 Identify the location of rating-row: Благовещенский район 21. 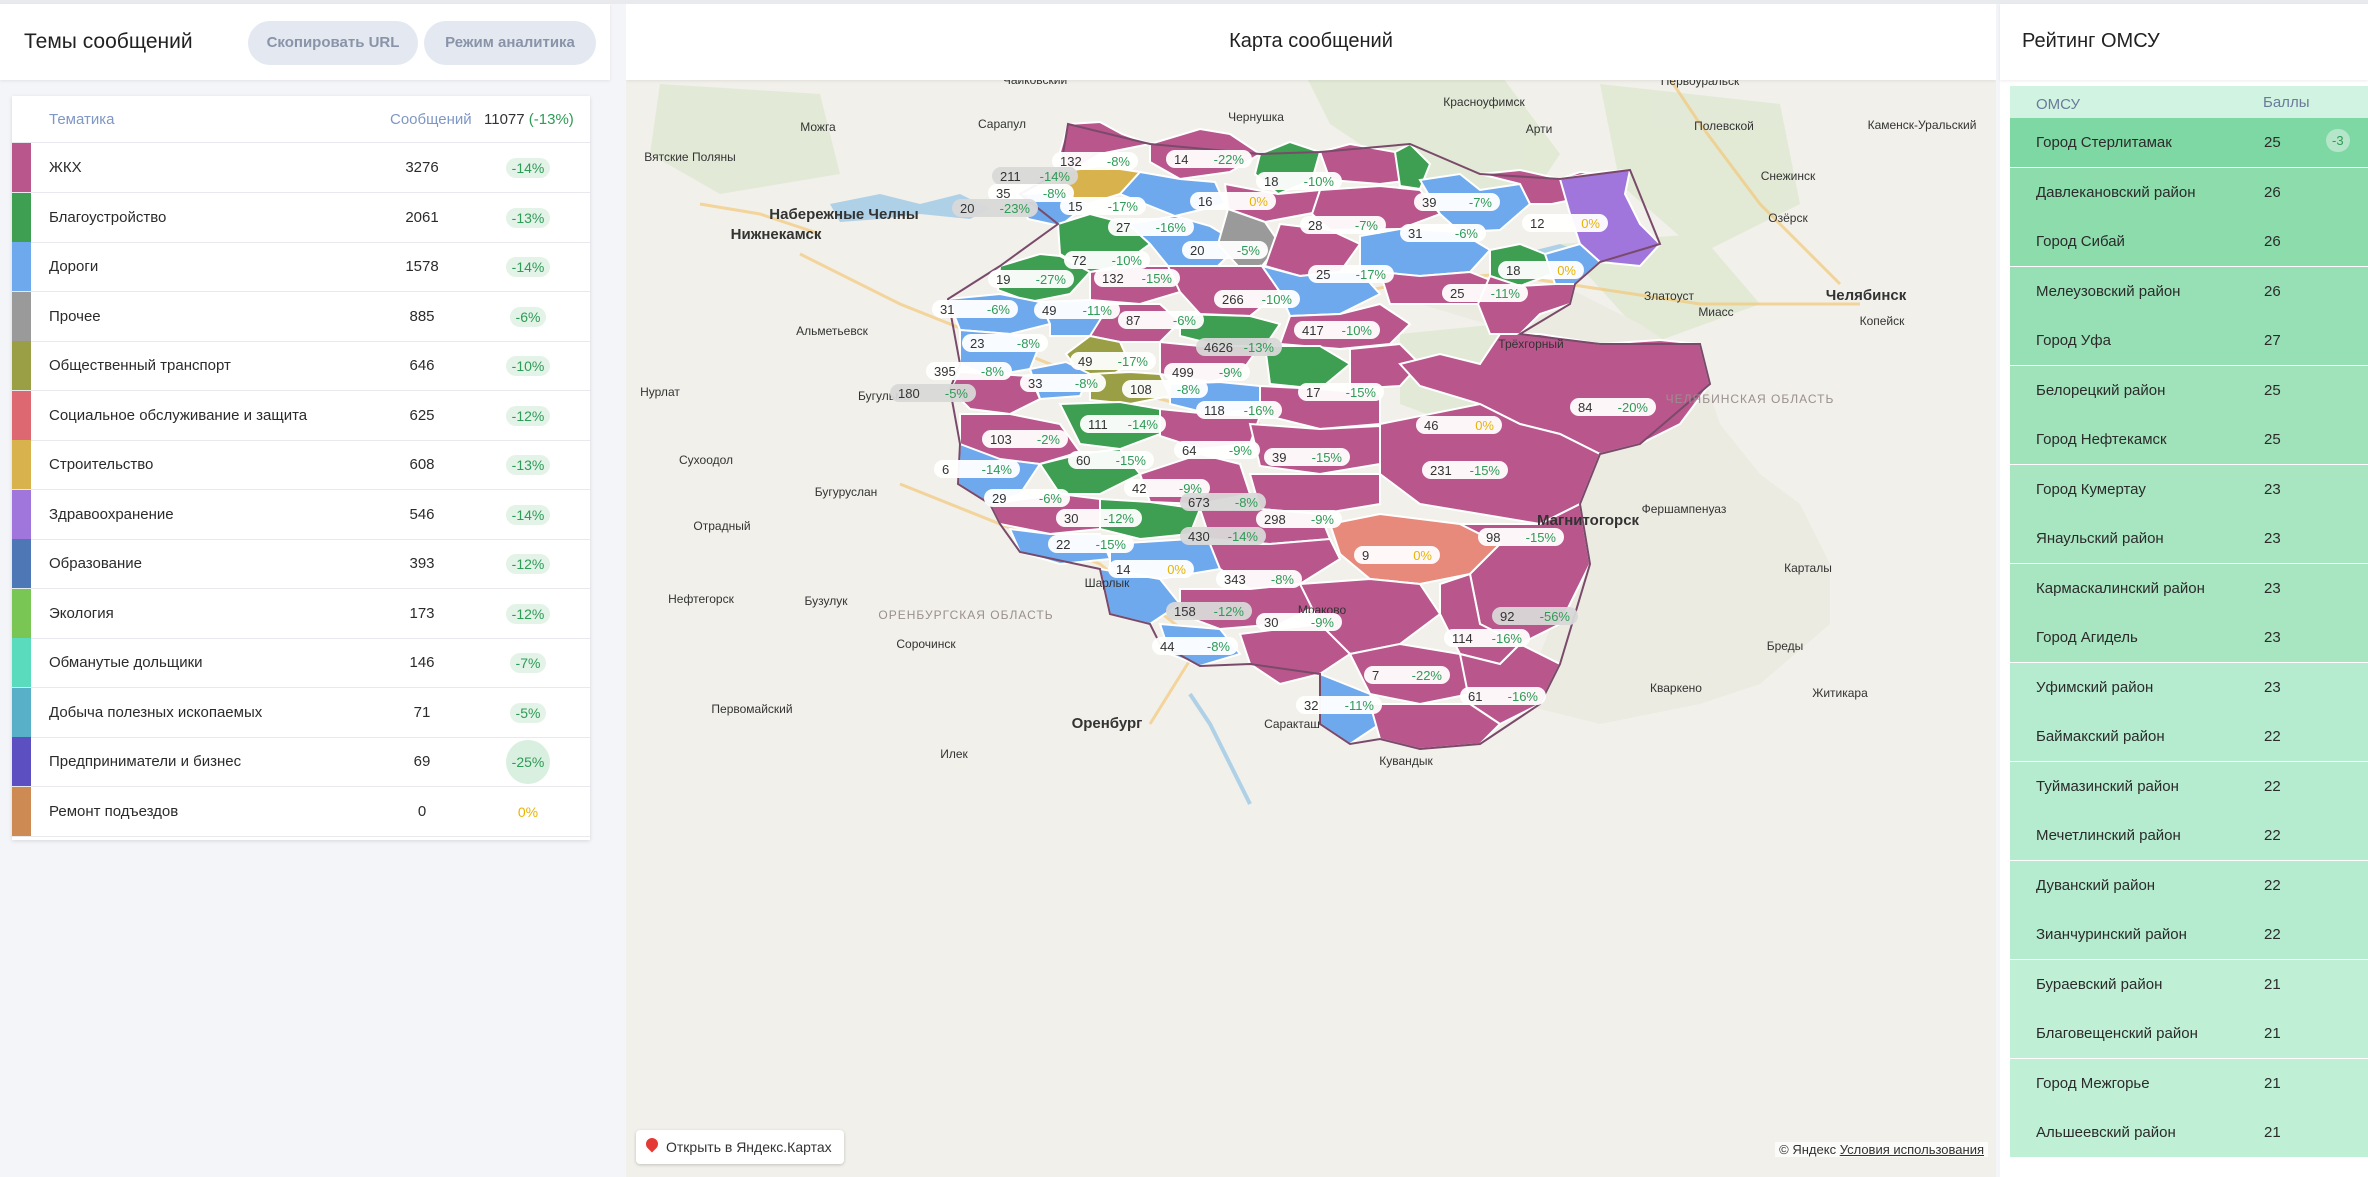
(2189, 1034).